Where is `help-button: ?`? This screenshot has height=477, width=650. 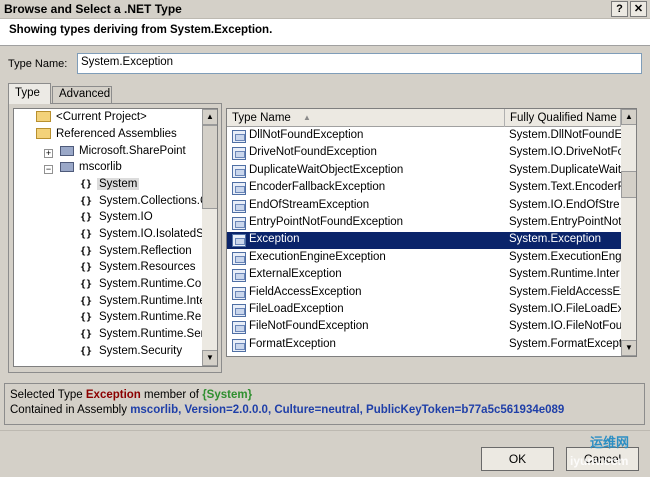 help-button: ? is located at coordinates (619, 9).